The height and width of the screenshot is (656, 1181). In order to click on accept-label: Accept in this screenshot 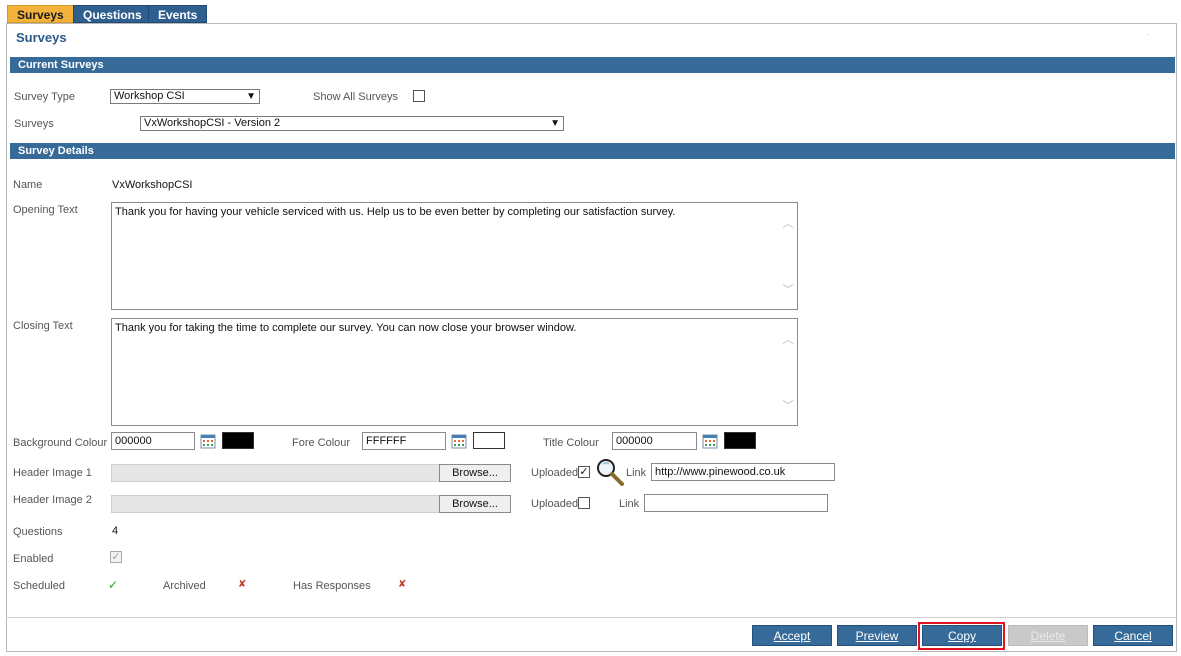, I will do `click(792, 636)`.